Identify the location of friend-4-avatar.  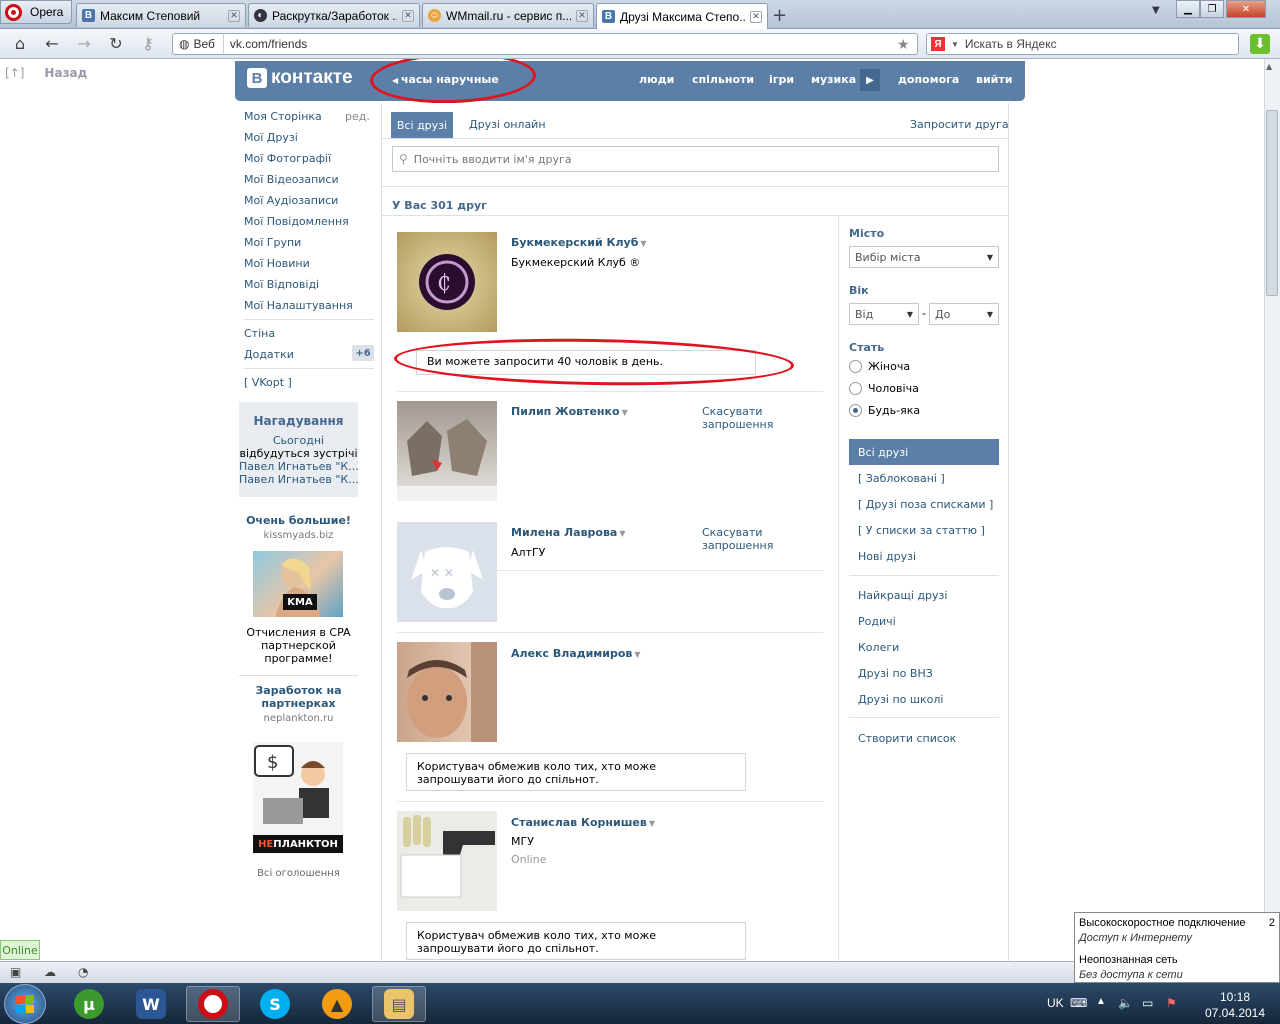
(447, 692).